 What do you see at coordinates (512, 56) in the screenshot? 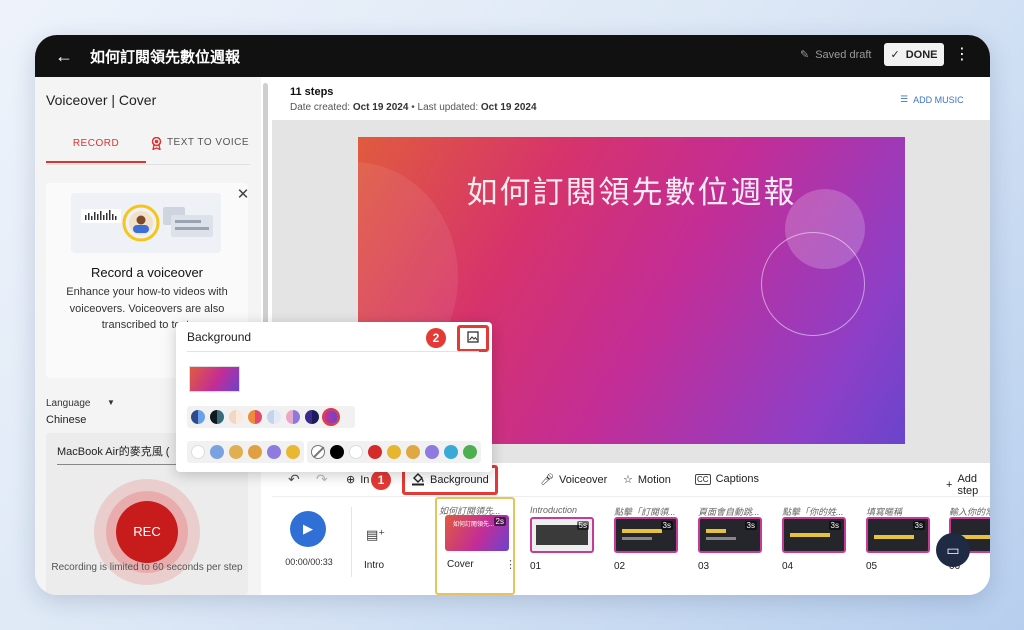
I see `top-bar: ← 如何訂閱領先數位週報 ✎ Saved draft ✓ DONE ⋮` at bounding box center [512, 56].